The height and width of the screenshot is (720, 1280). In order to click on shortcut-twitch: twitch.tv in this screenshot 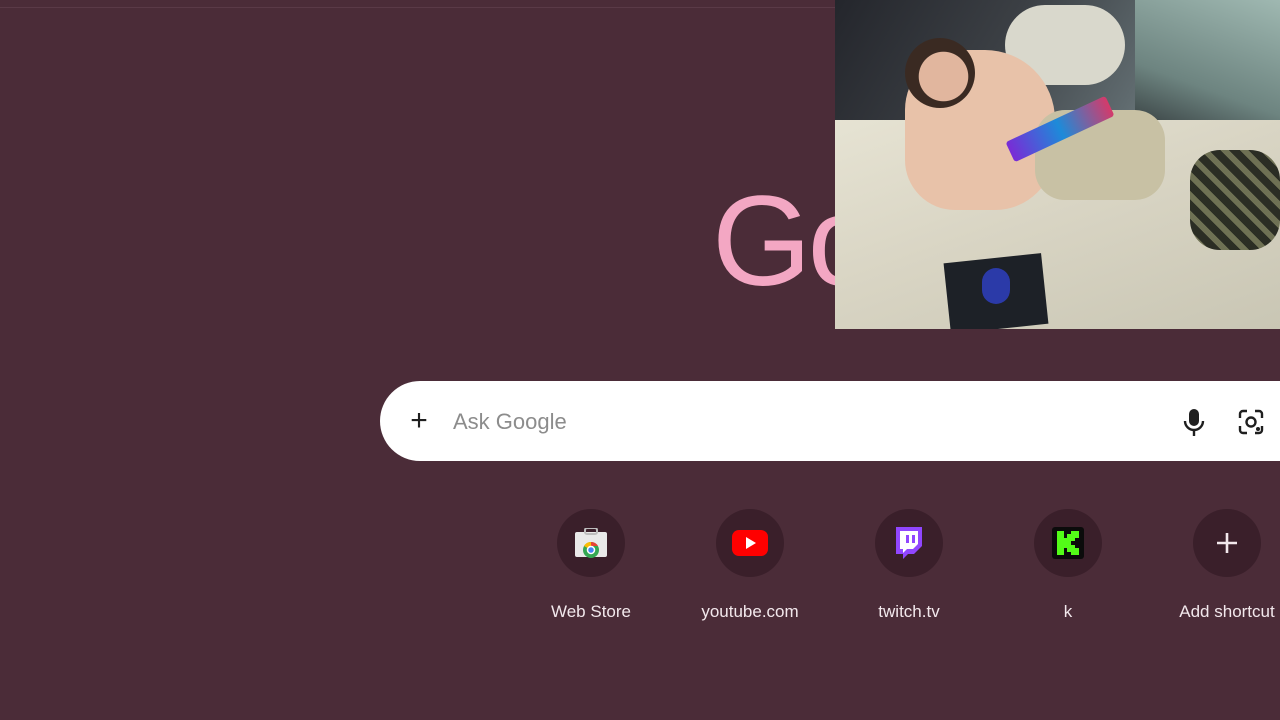, I will do `click(909, 569)`.